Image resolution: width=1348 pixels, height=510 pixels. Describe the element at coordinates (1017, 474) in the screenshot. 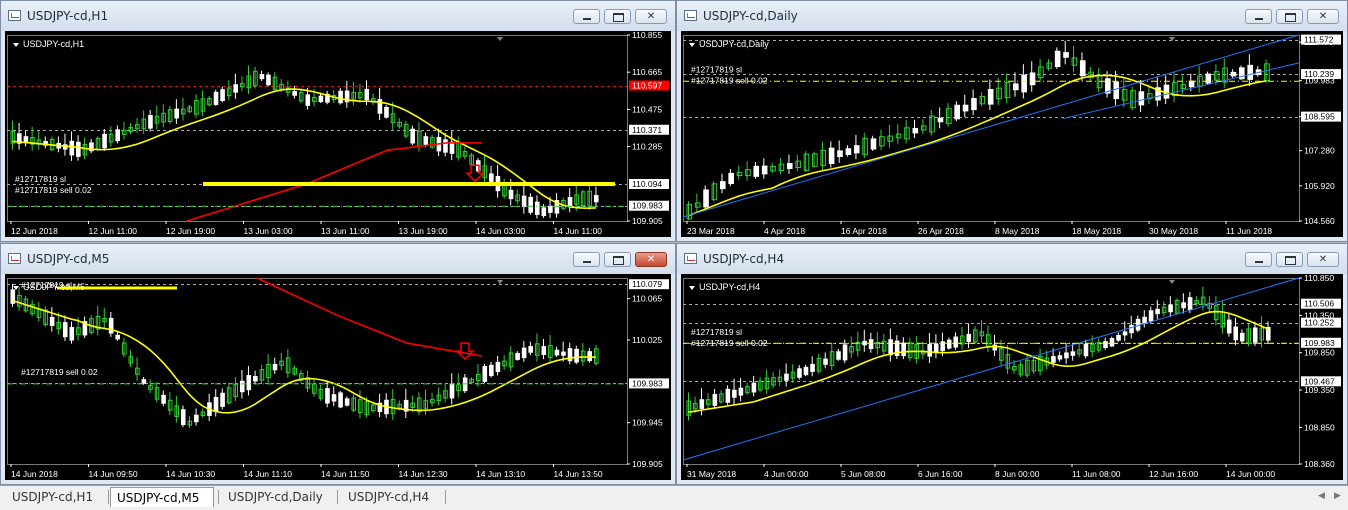

I see `time-tick-label: 8 Jun 00:00` at that location.